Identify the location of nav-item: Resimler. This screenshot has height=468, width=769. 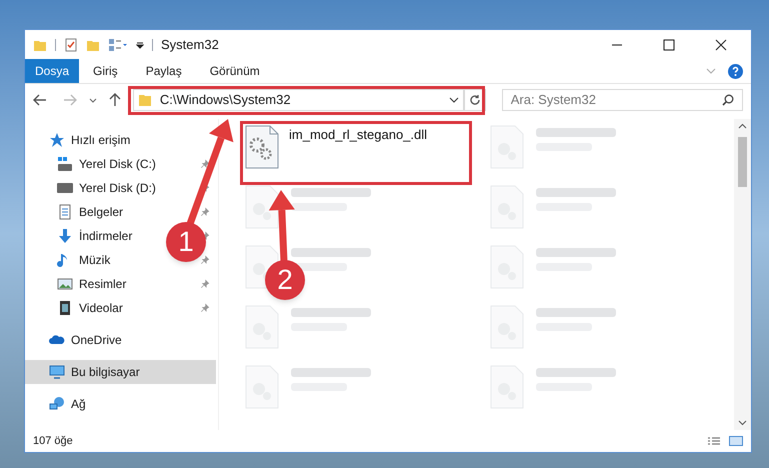
(91, 284).